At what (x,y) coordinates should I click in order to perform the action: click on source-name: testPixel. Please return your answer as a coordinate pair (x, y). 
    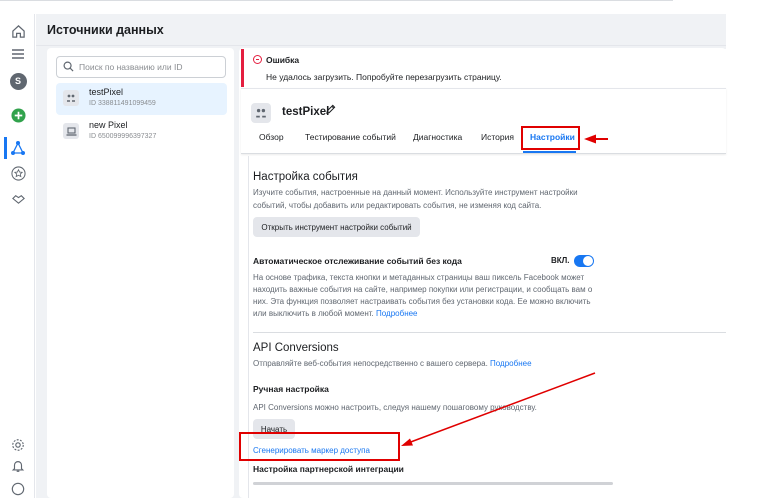
    Looking at the image, I should click on (106, 92).